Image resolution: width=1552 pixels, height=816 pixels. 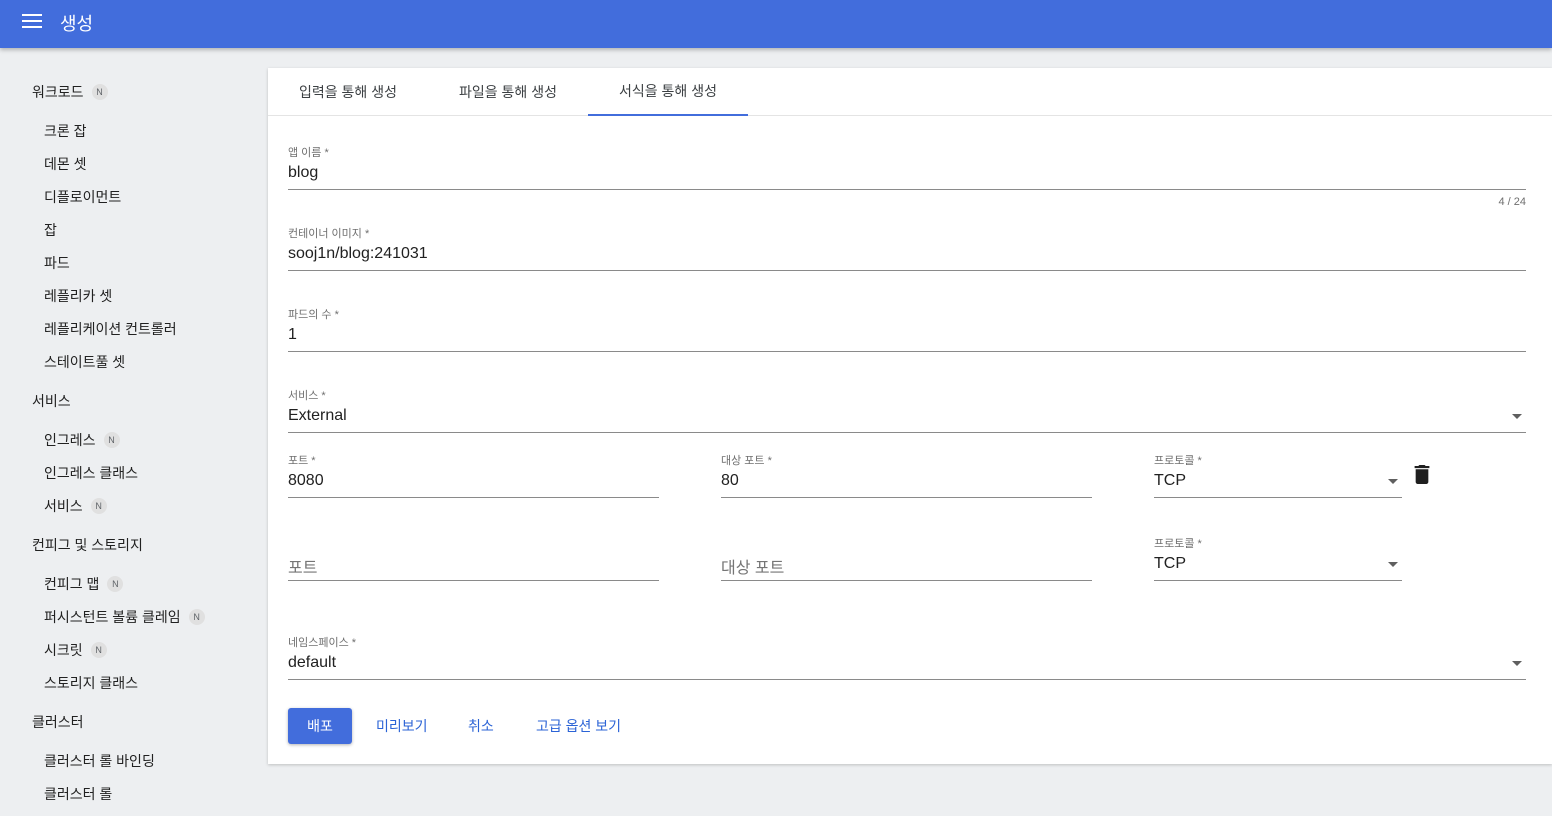 I want to click on container-image-input: sooj1n/blog:241031, so click(x=358, y=254).